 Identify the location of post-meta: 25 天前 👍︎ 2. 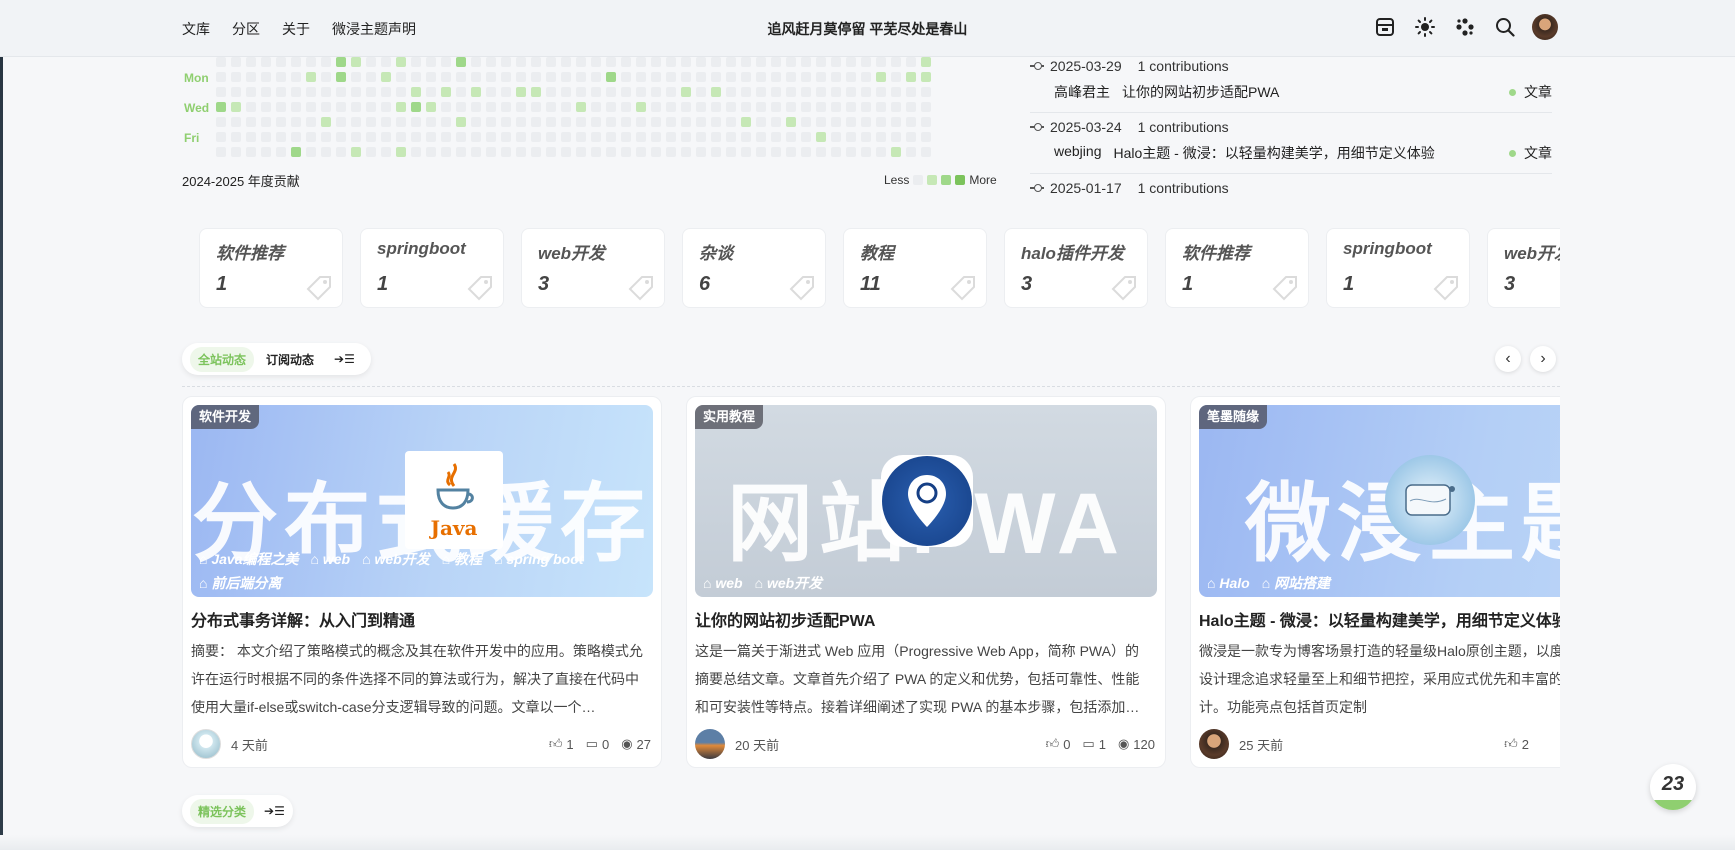
(1379, 744).